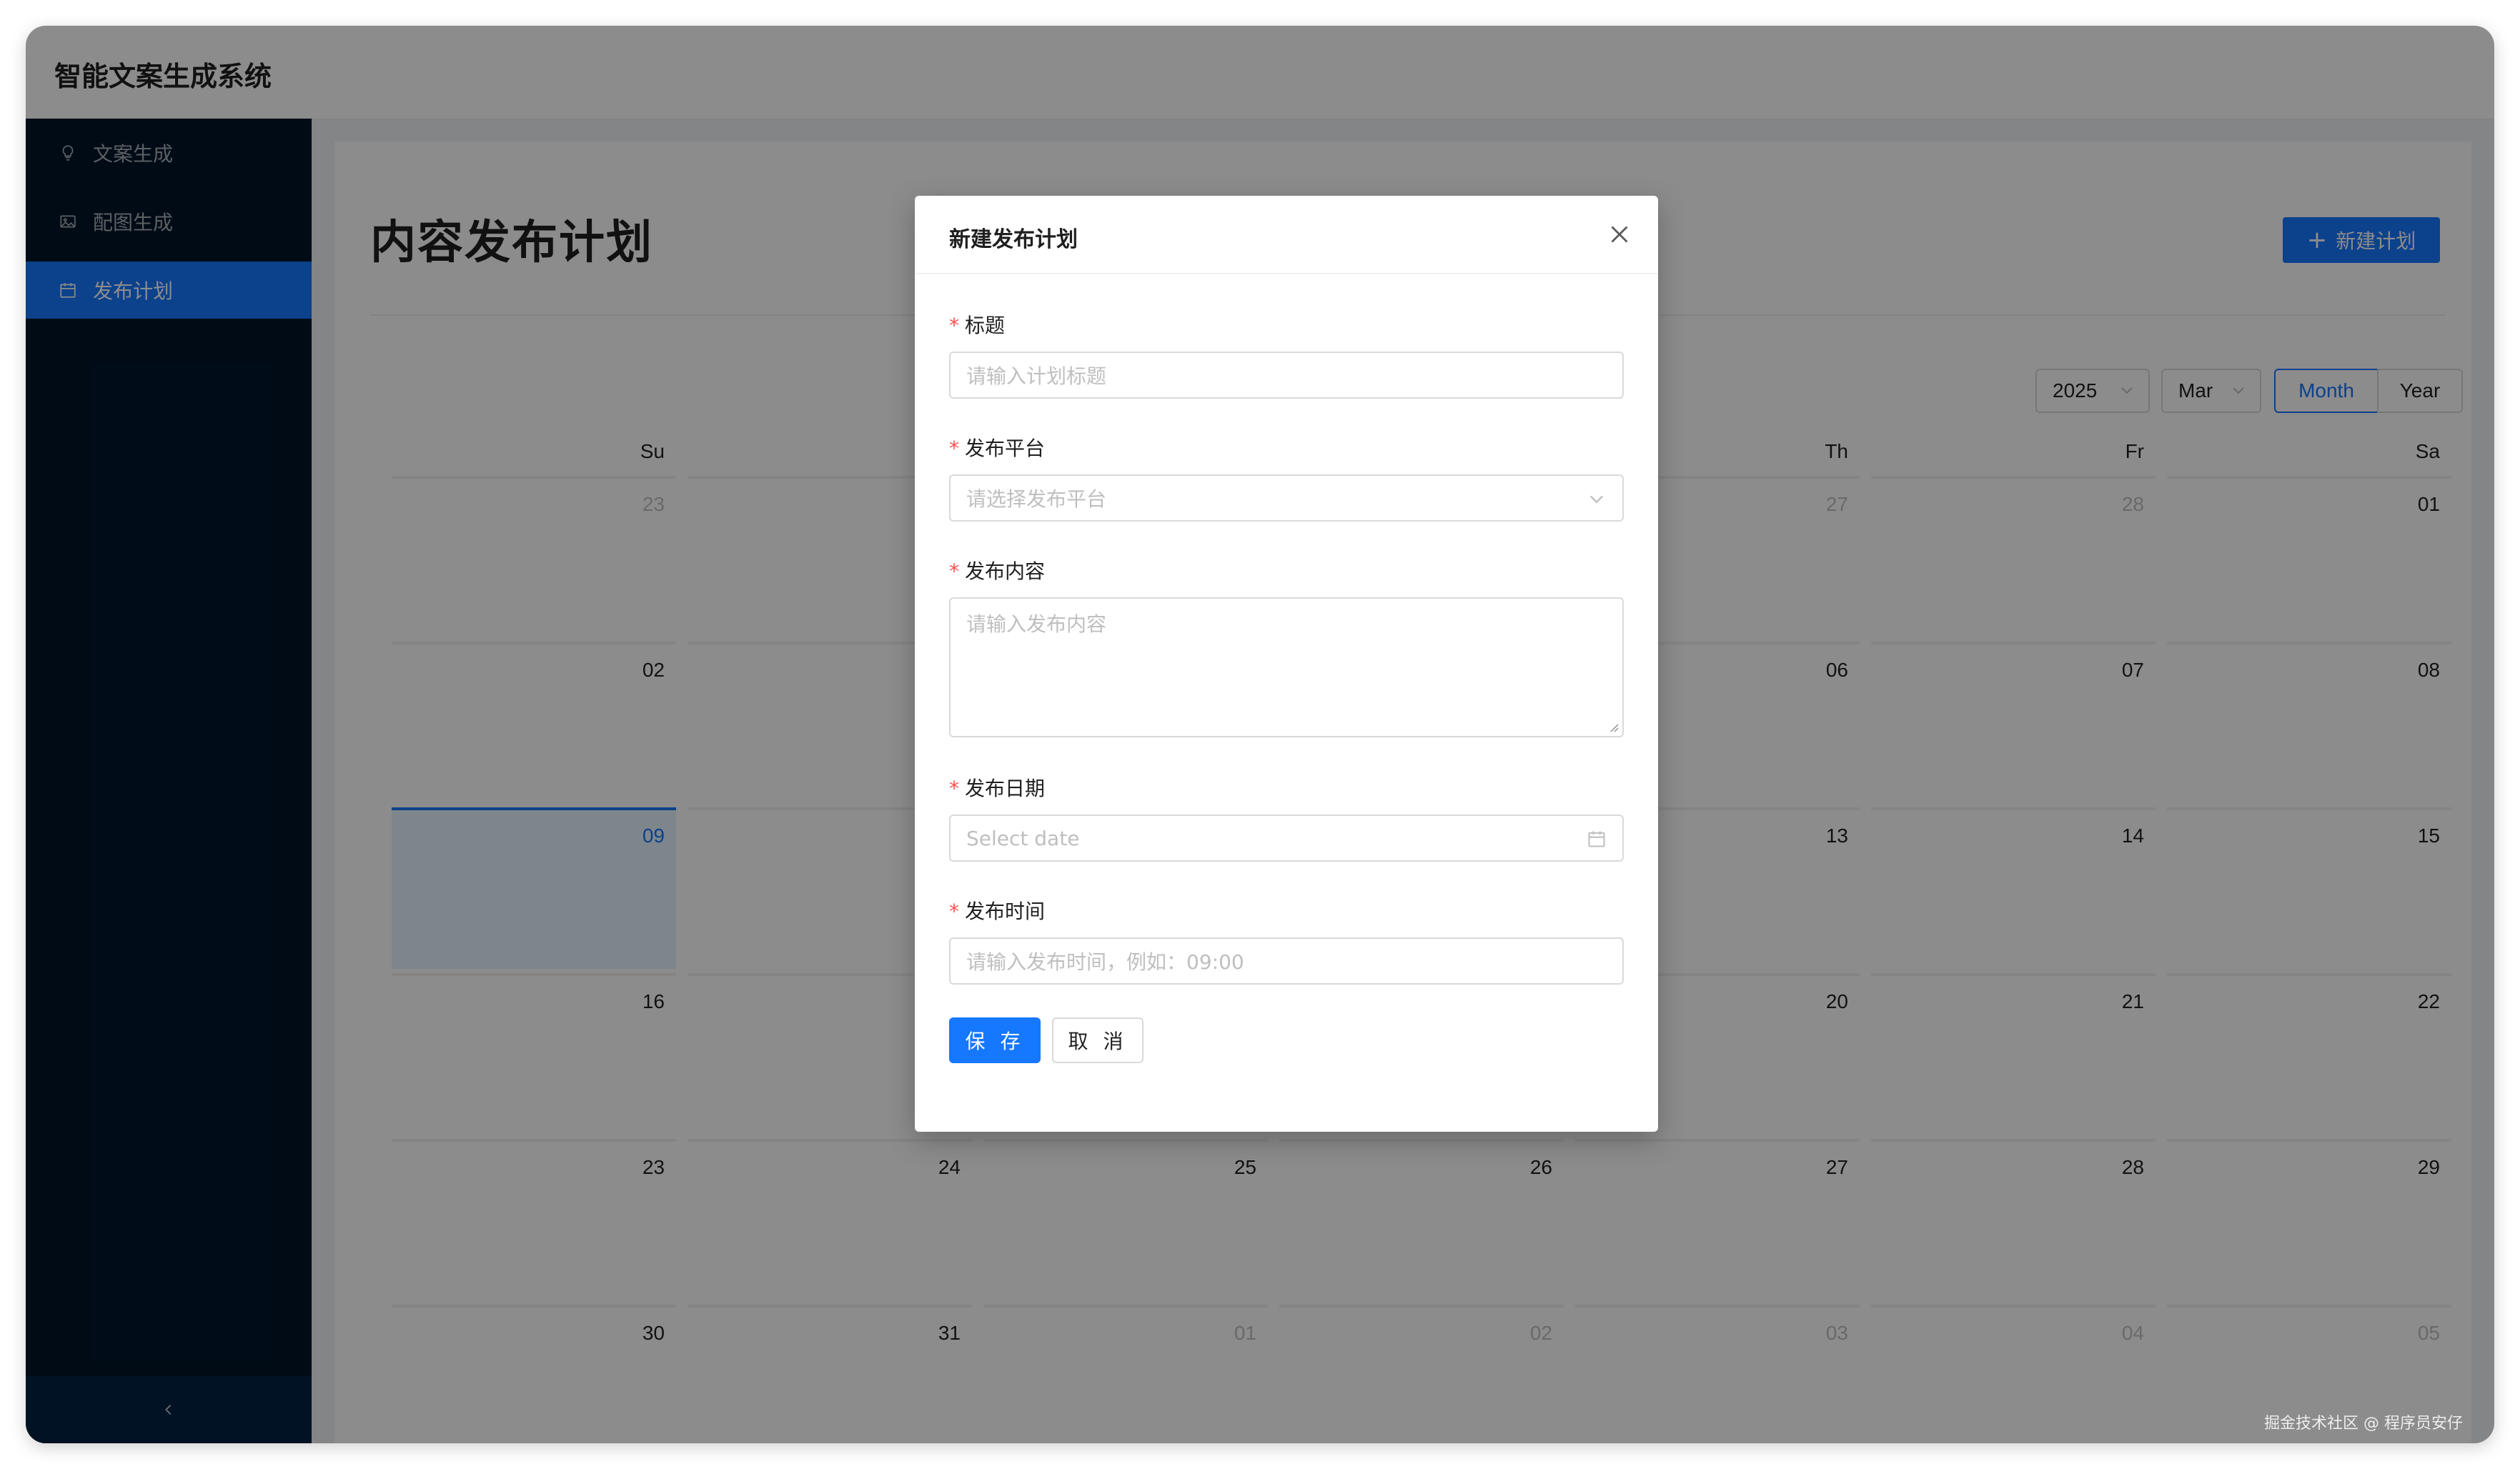 Image resolution: width=2520 pixels, height=1469 pixels. Describe the element at coordinates (1105, 962) in the screenshot. I see `time-placeholder: 请输入发布时间，例如：09:00` at that location.